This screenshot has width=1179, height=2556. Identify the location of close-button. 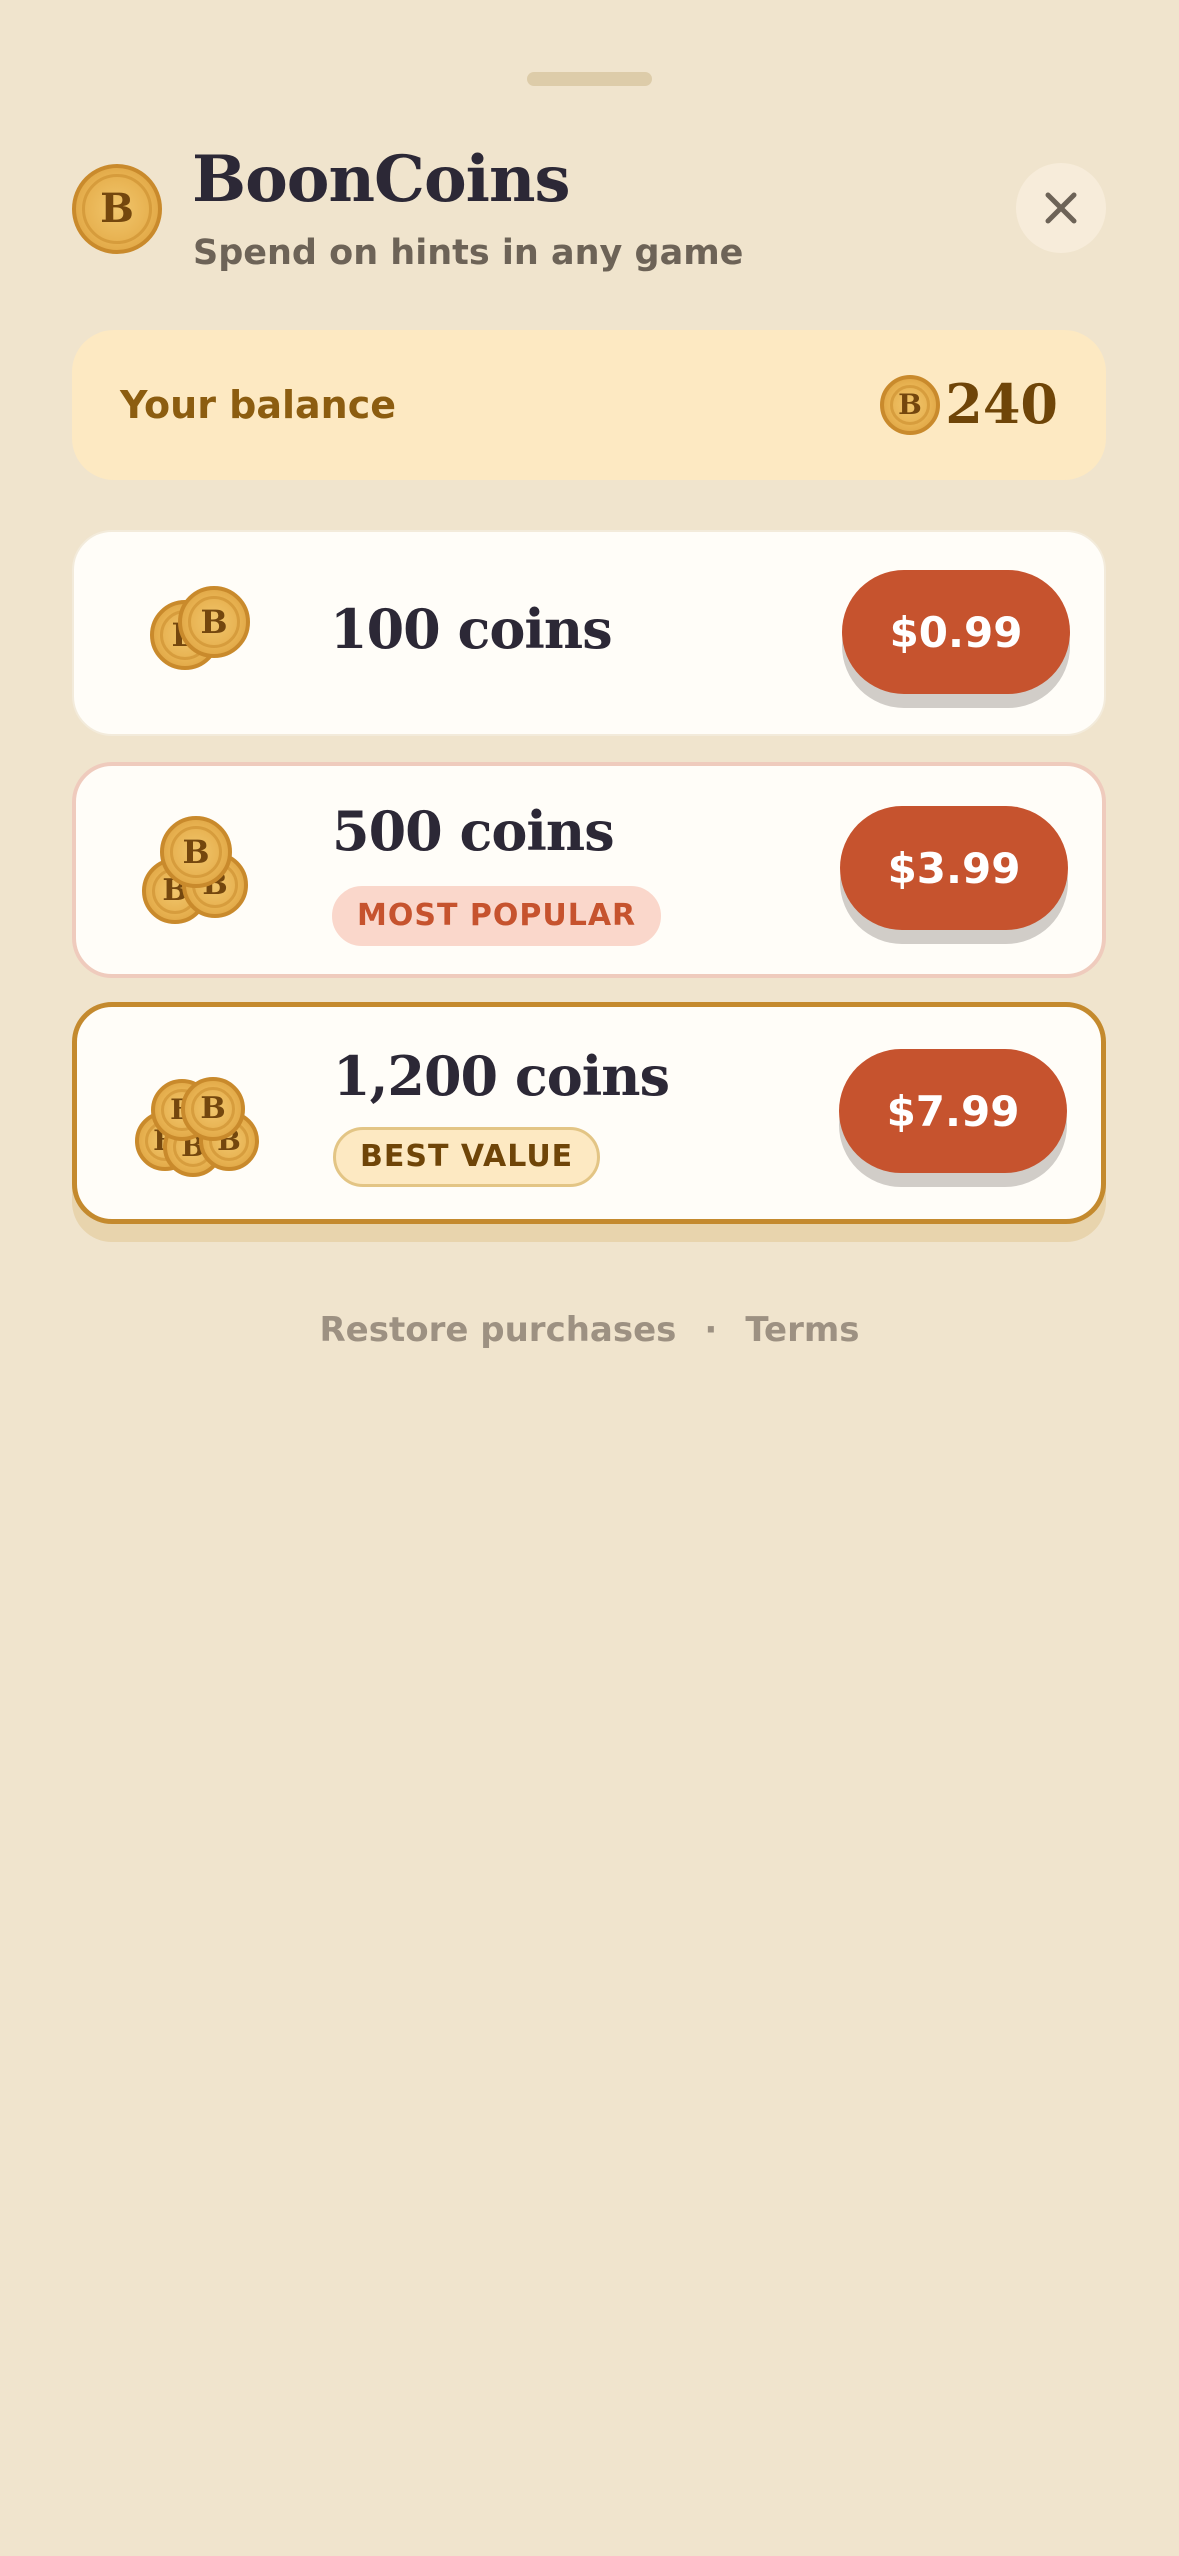
(1061, 208).